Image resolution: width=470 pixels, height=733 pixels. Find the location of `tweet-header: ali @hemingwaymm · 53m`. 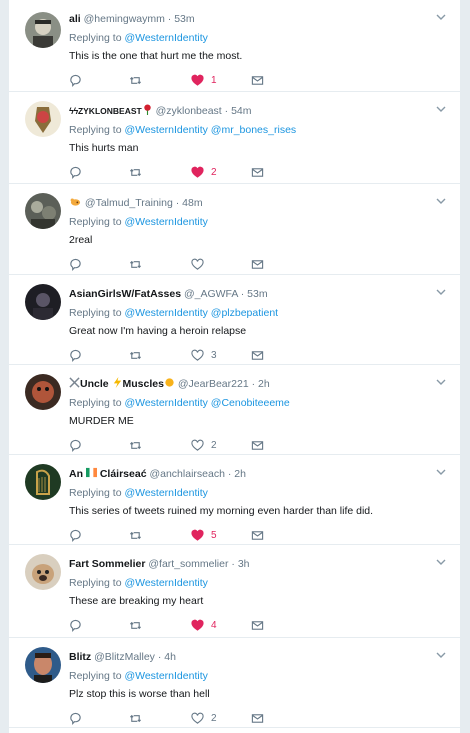

tweet-header: ali @hemingwaymm · 53m is located at coordinates (249, 19).